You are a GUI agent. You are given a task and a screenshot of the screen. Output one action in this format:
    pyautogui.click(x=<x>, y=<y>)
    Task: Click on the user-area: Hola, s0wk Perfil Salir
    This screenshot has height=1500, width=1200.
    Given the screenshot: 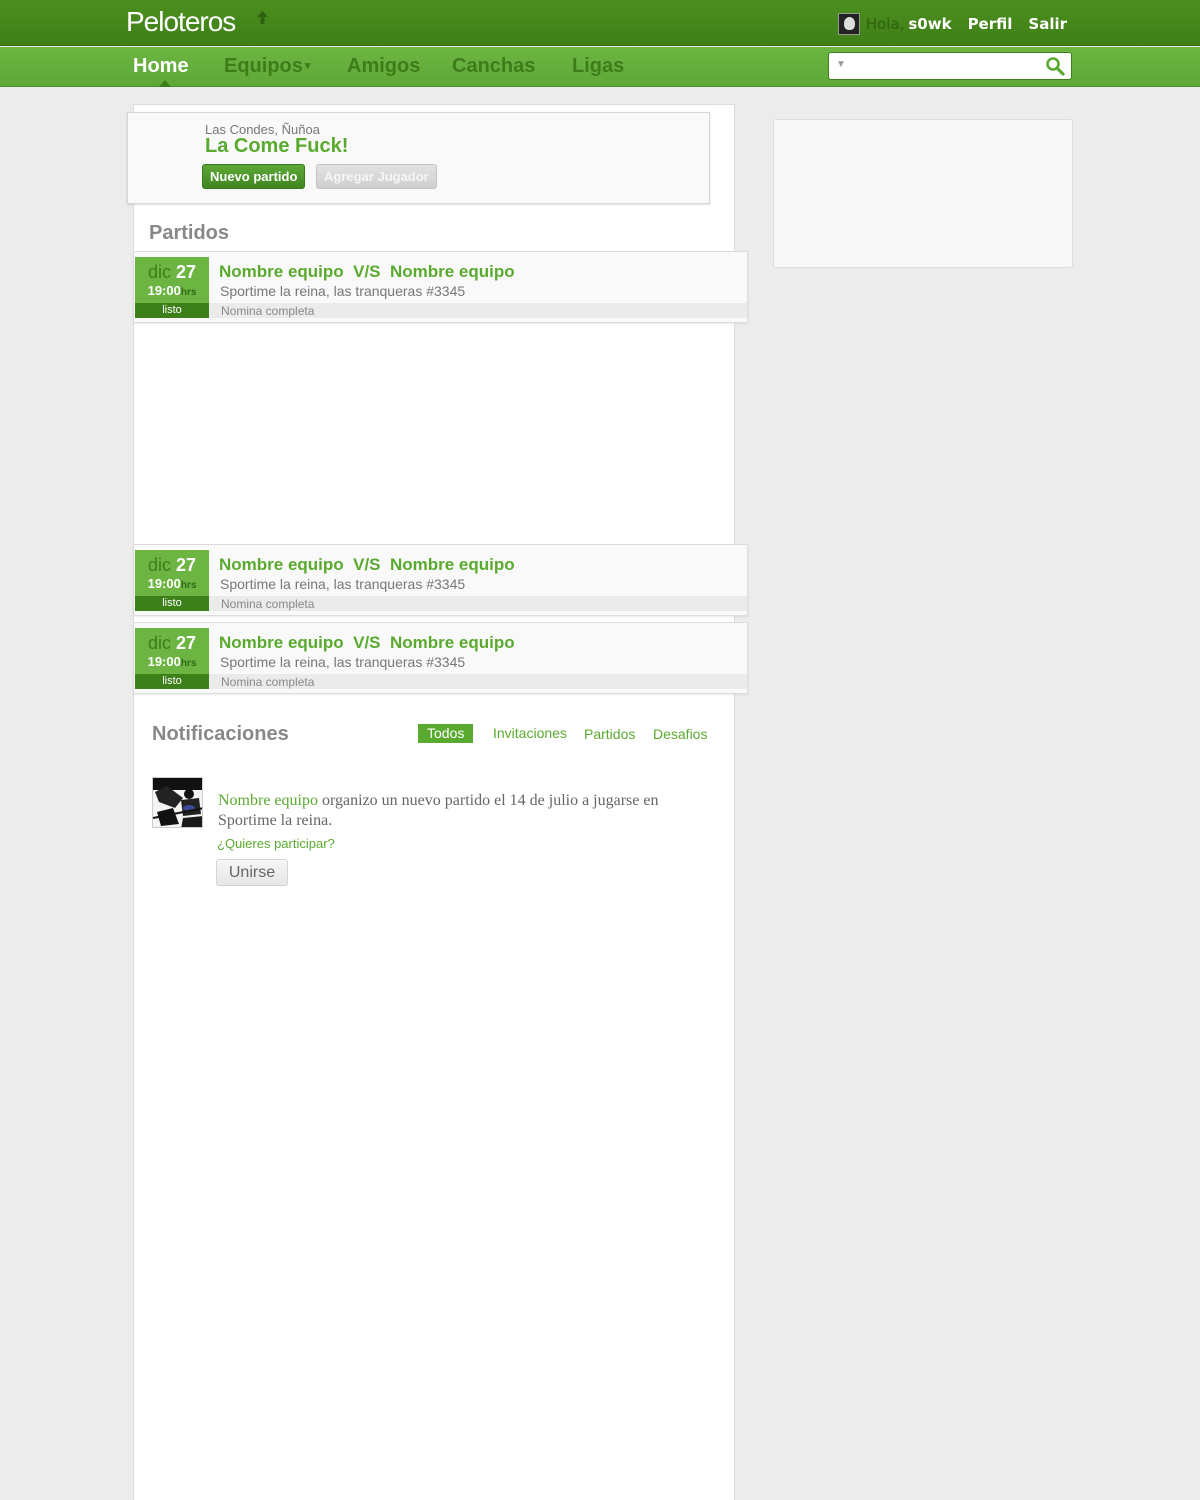 What is the action you would take?
    pyautogui.click(x=952, y=24)
    